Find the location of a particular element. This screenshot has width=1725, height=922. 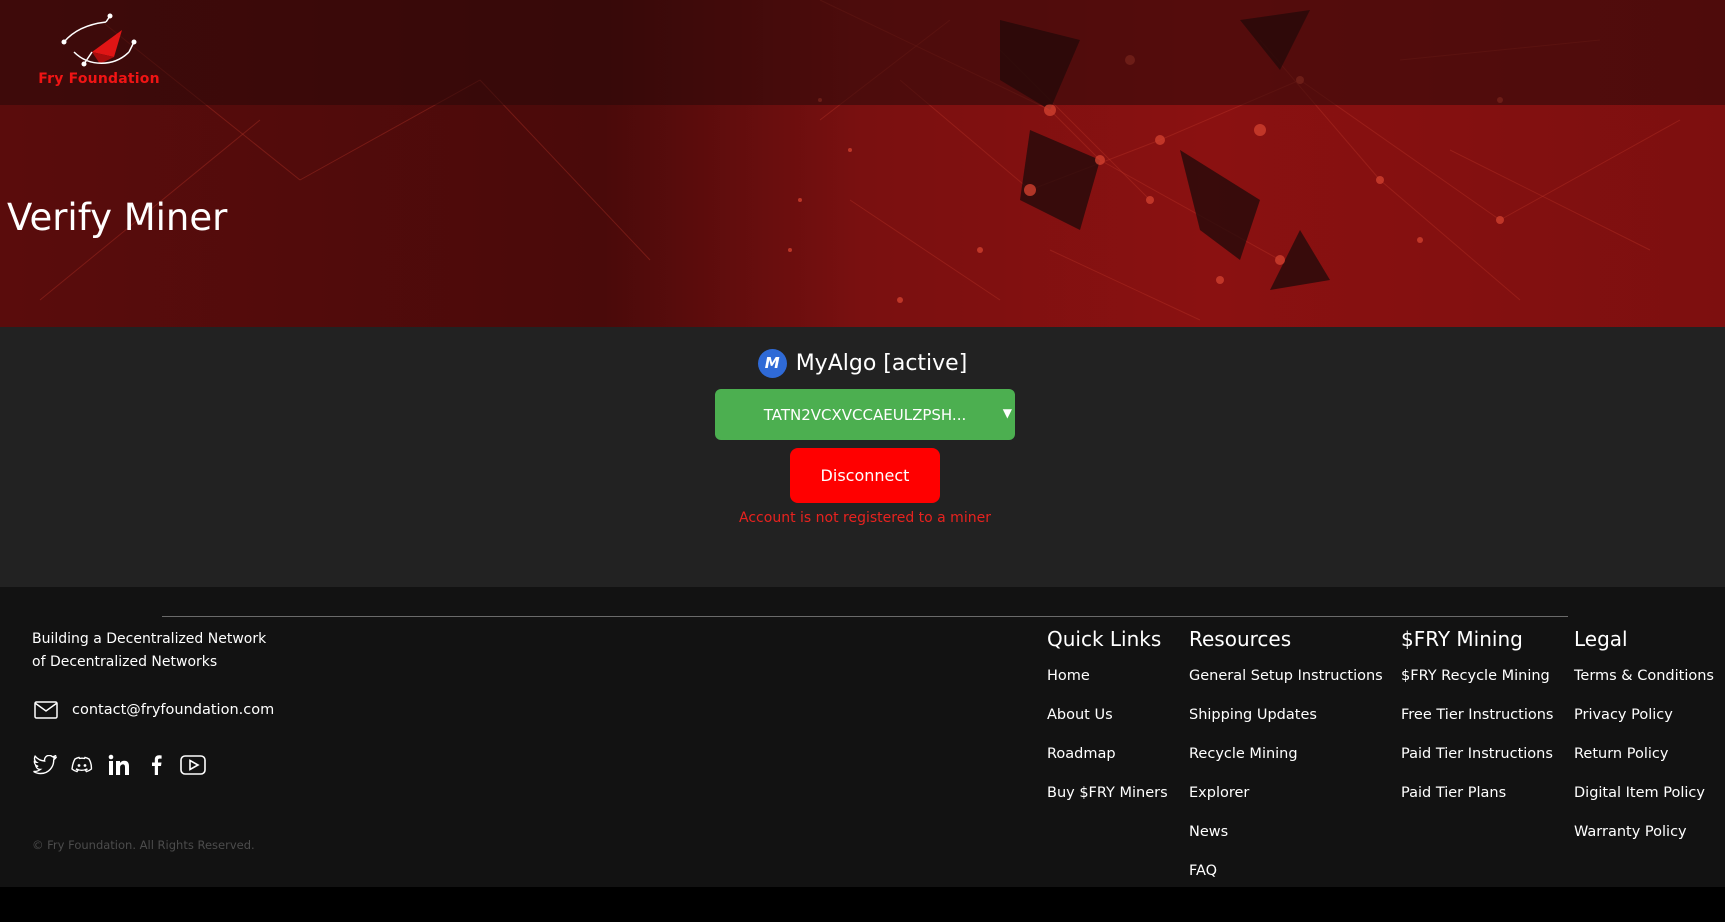

contact-email: contact@fryfoundation.com is located at coordinates (154, 710).